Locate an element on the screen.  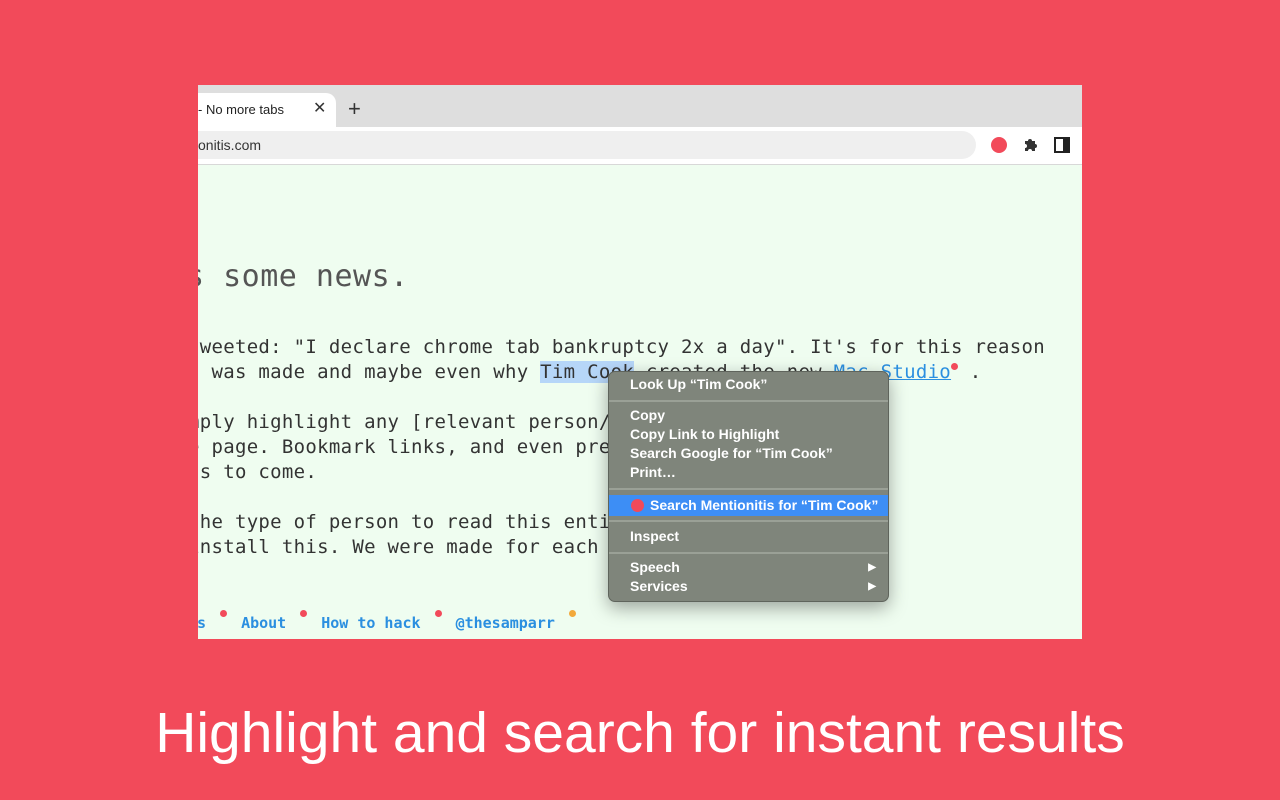
menu-item-search-mentionitis: Search Mentionitis for “Tim Cook” is located at coordinates (748, 505).